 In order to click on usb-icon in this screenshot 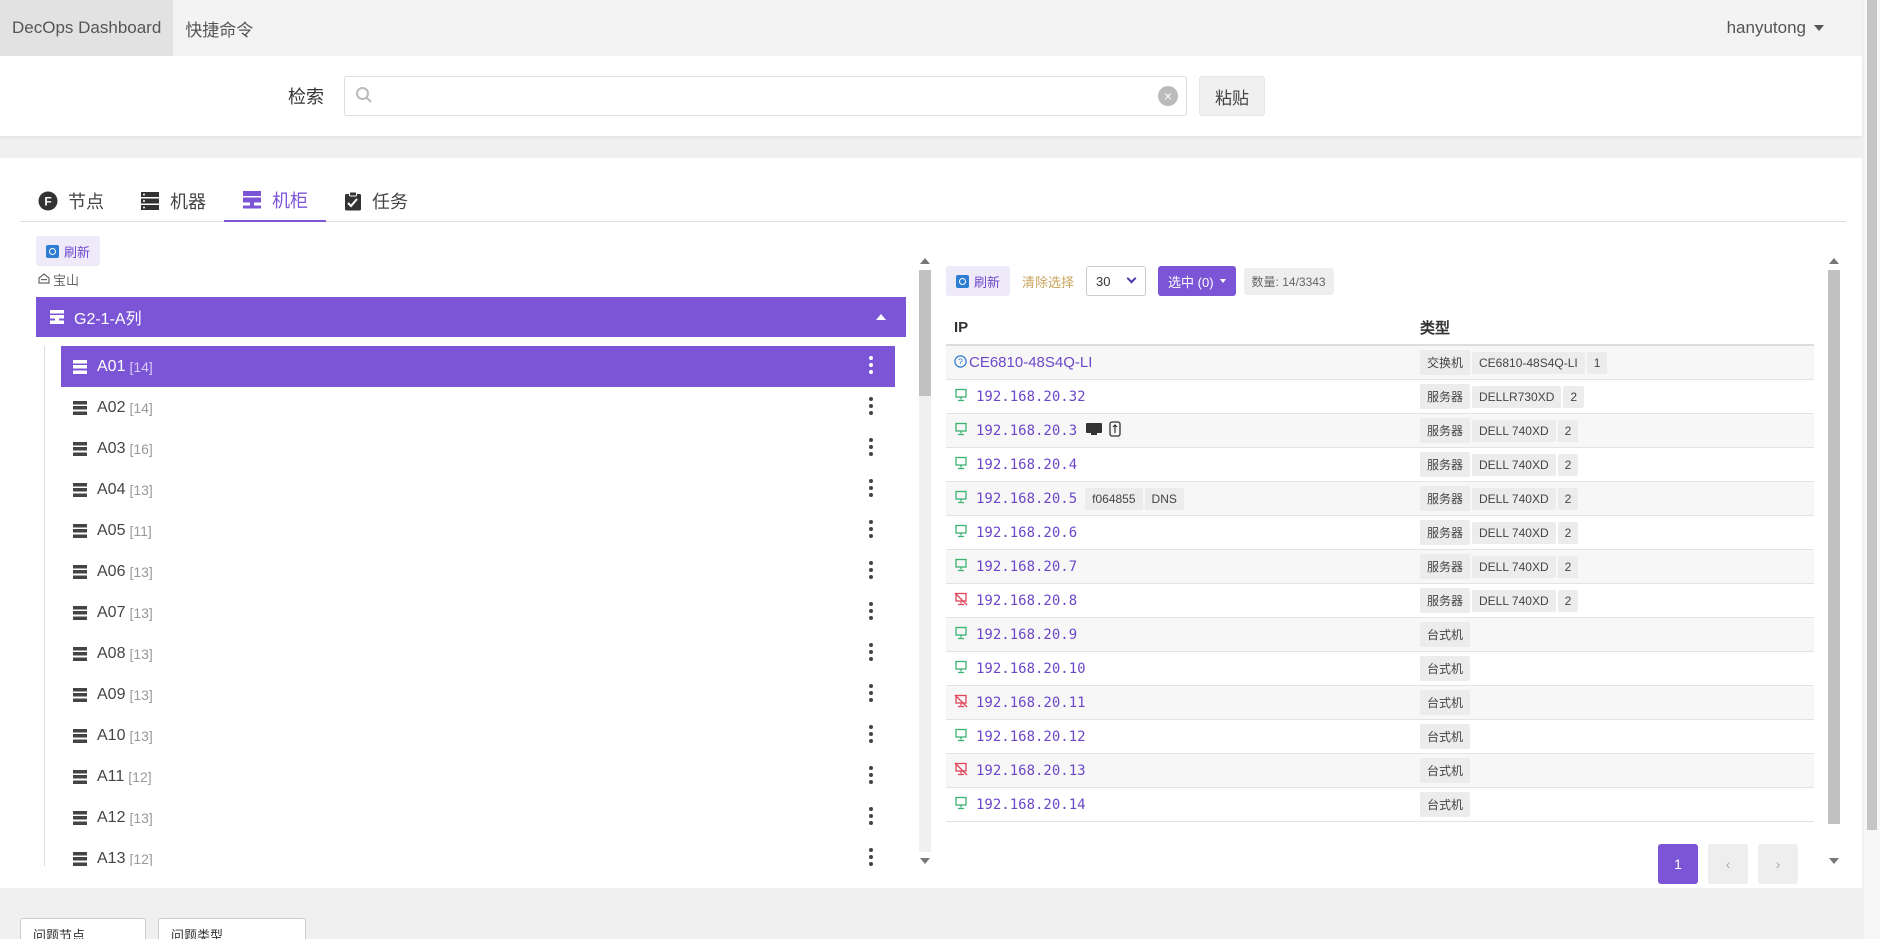, I will do `click(1115, 430)`.